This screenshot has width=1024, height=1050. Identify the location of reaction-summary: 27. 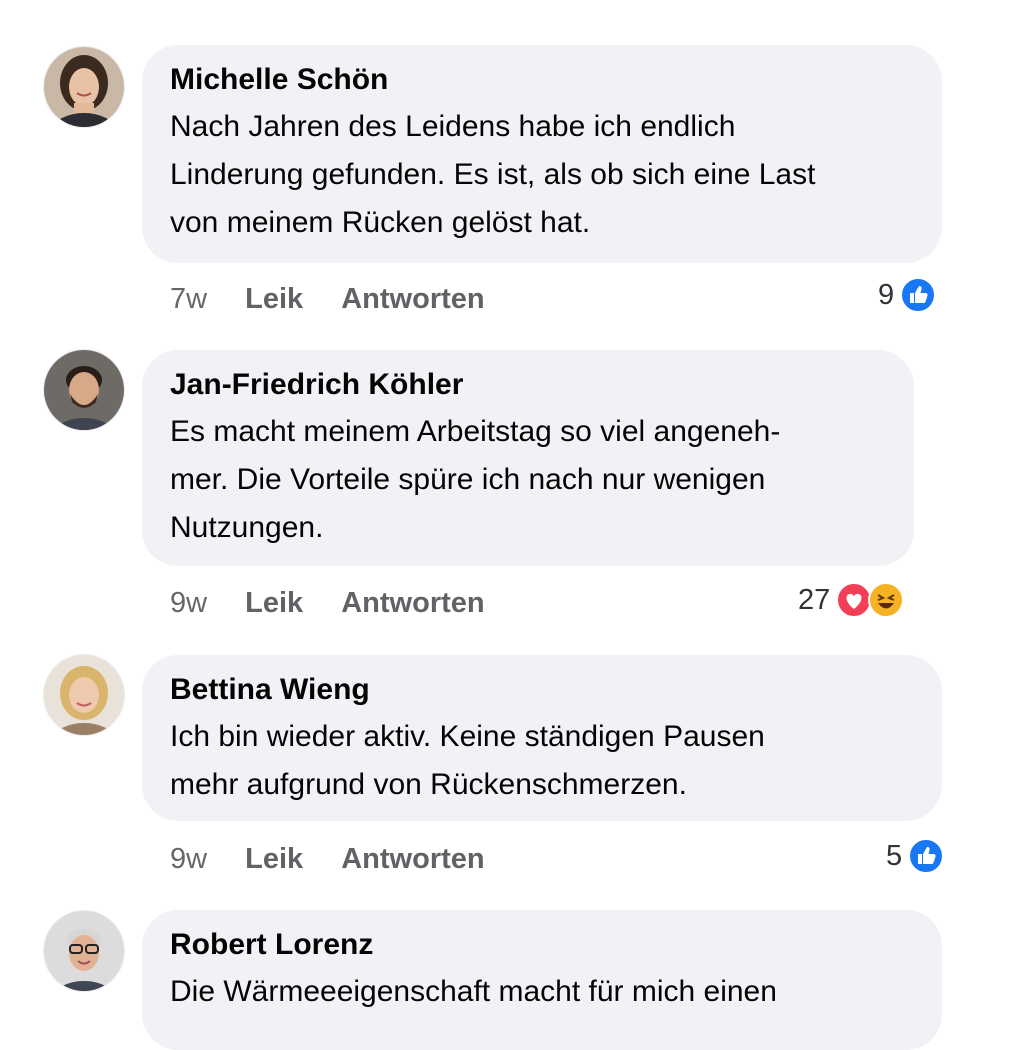
(851, 600).